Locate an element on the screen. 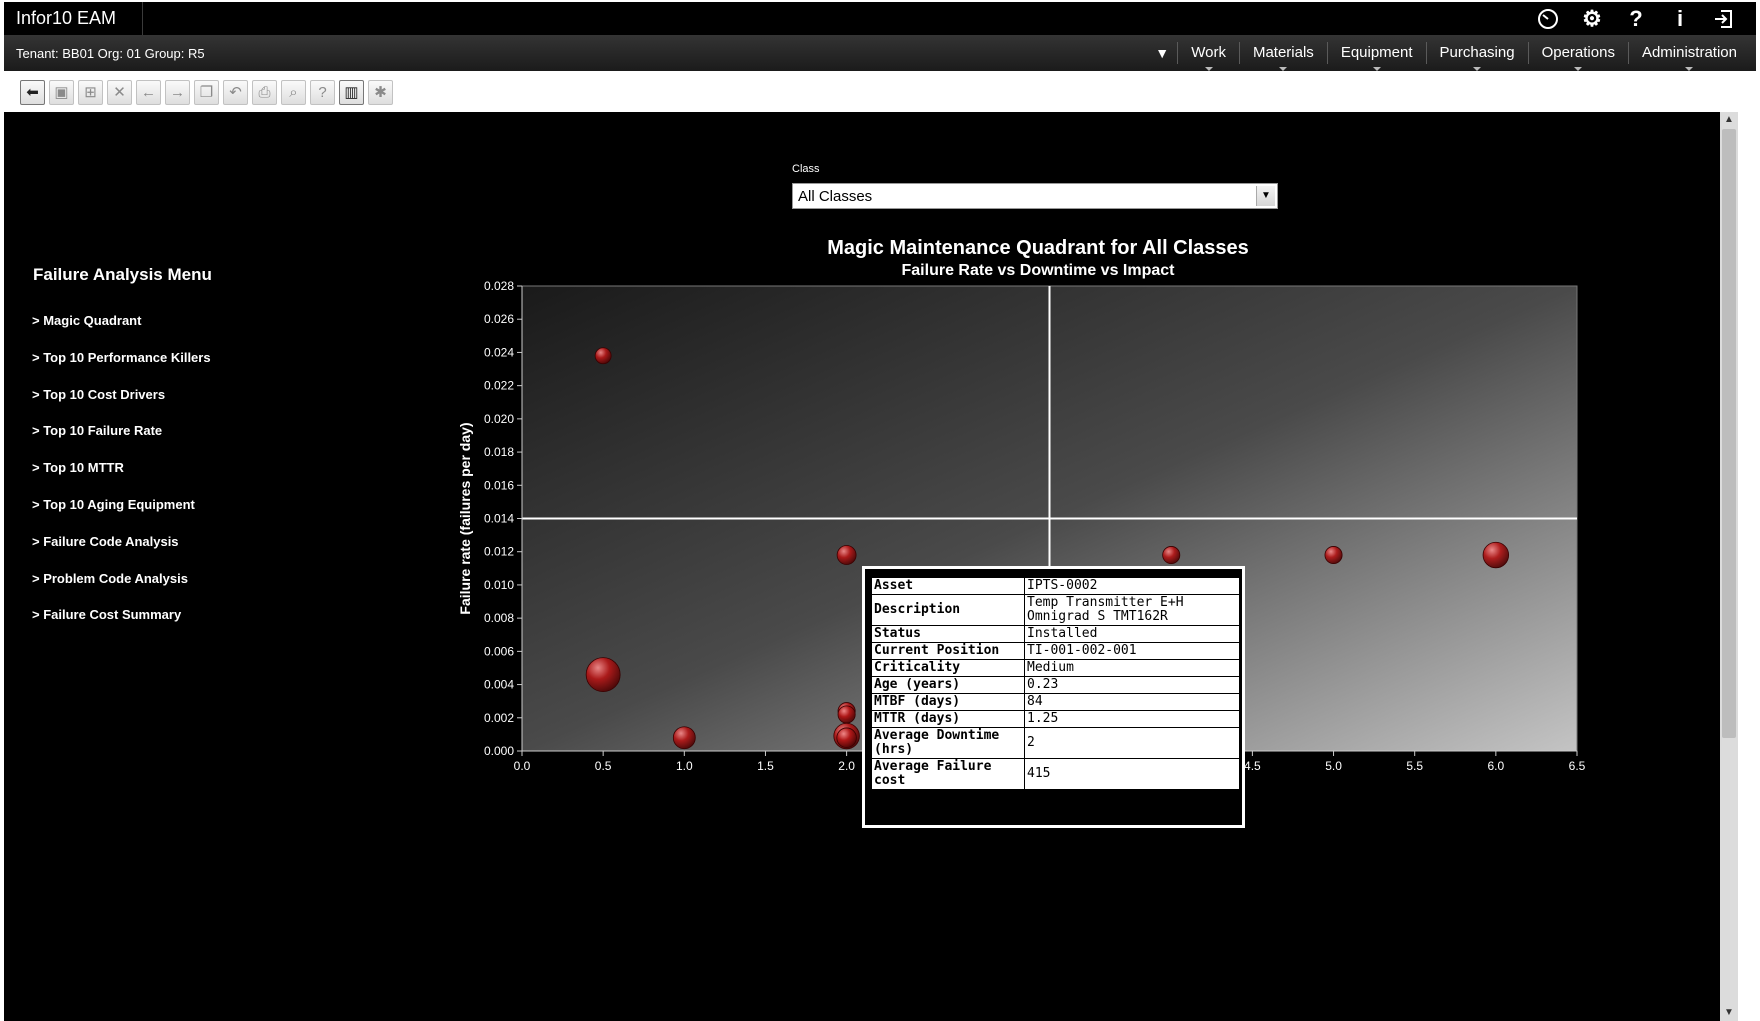 The image size is (1760, 1021). table-row: MTBF (days) 84 is located at coordinates (1055, 702).